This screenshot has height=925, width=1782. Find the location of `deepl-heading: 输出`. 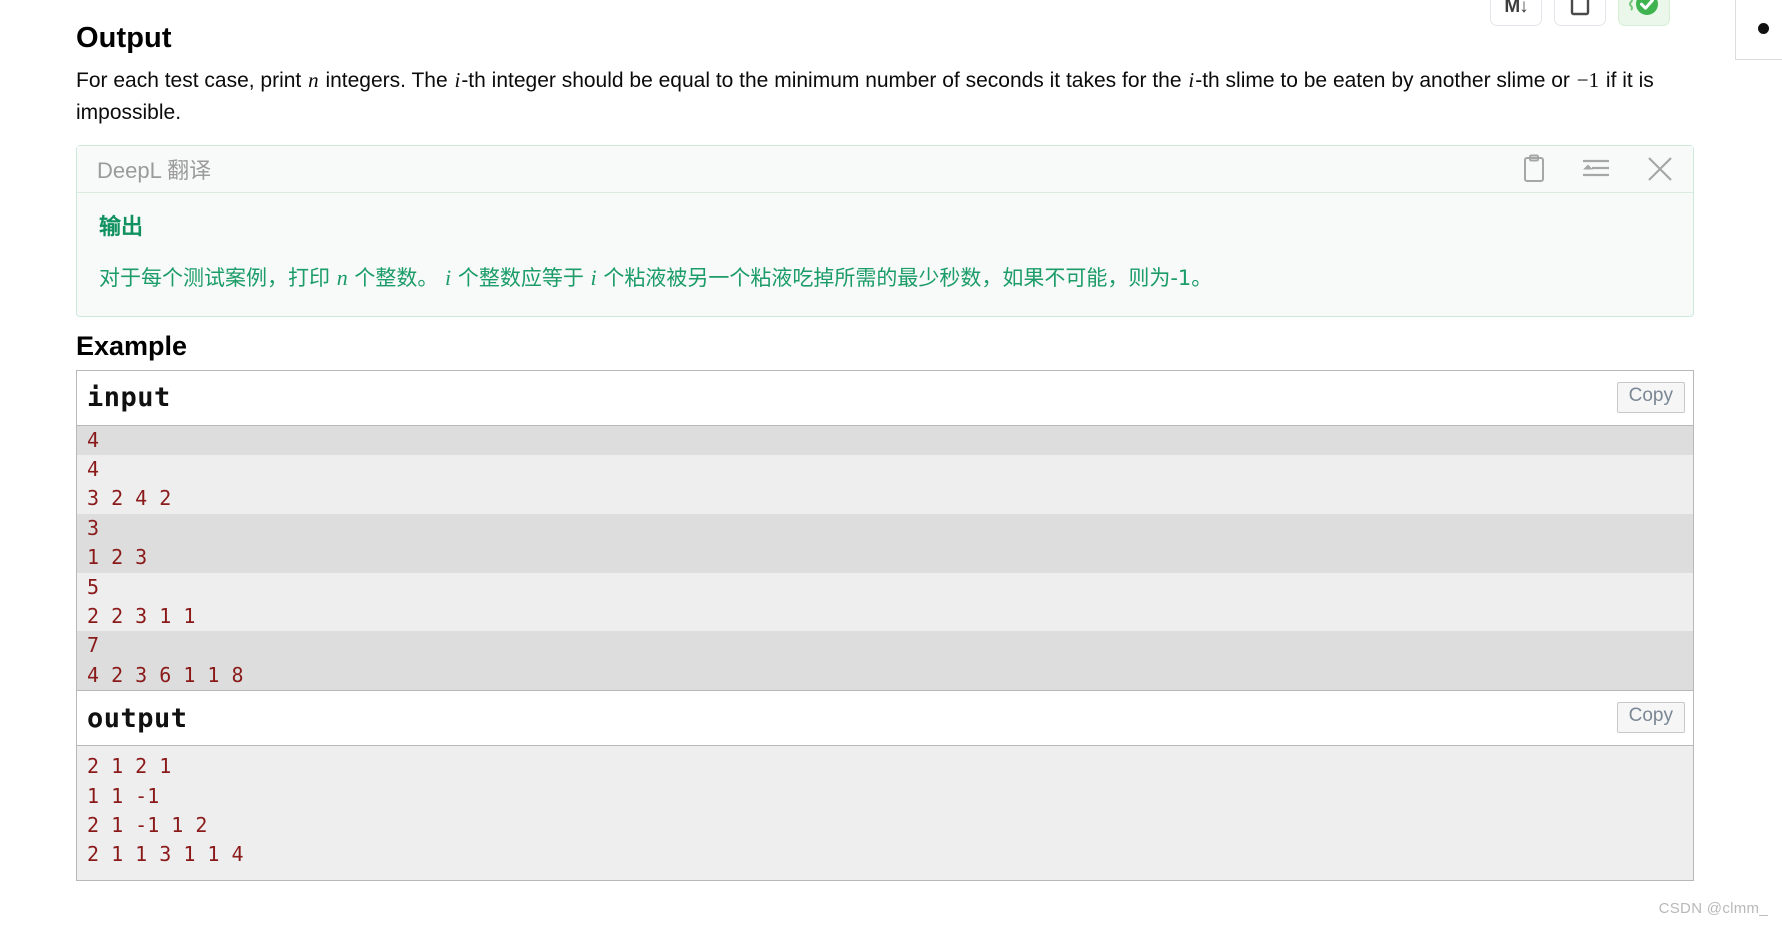

deepl-heading: 输出 is located at coordinates (121, 227).